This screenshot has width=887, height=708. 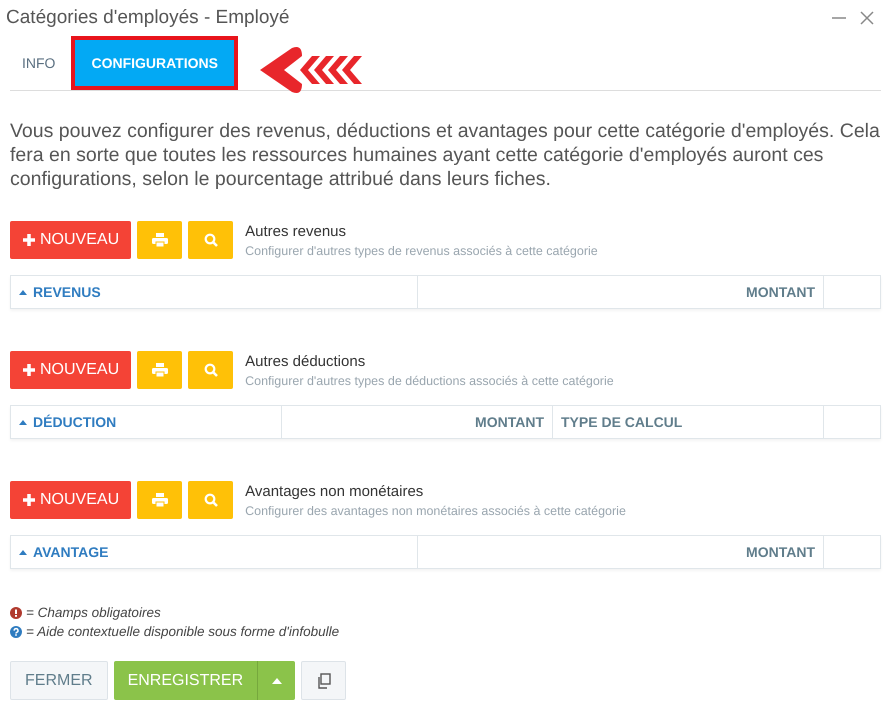 What do you see at coordinates (67, 292) in the screenshot?
I see `column-label: REVENUS` at bounding box center [67, 292].